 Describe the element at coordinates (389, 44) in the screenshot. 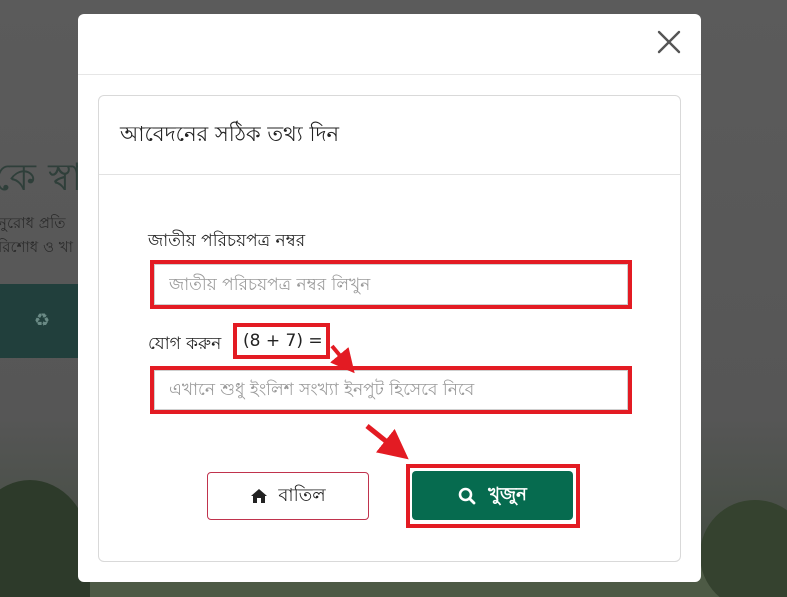

I see `modal-header` at that location.